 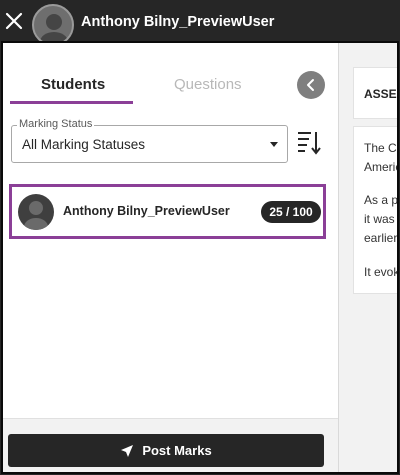 I want to click on assessment-header-card: ASSESS, so click(x=375, y=93).